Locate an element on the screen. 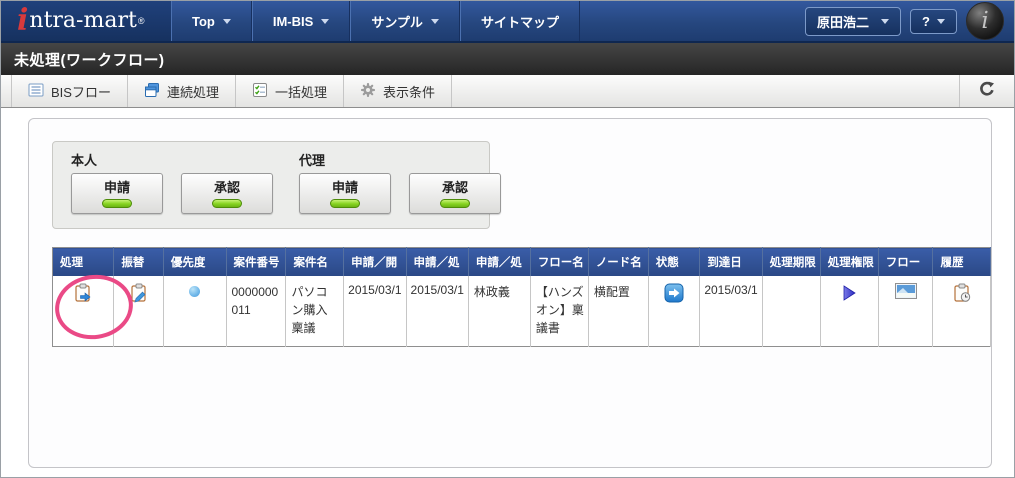  intra-mart-badge-icon: i is located at coordinates (985, 21).